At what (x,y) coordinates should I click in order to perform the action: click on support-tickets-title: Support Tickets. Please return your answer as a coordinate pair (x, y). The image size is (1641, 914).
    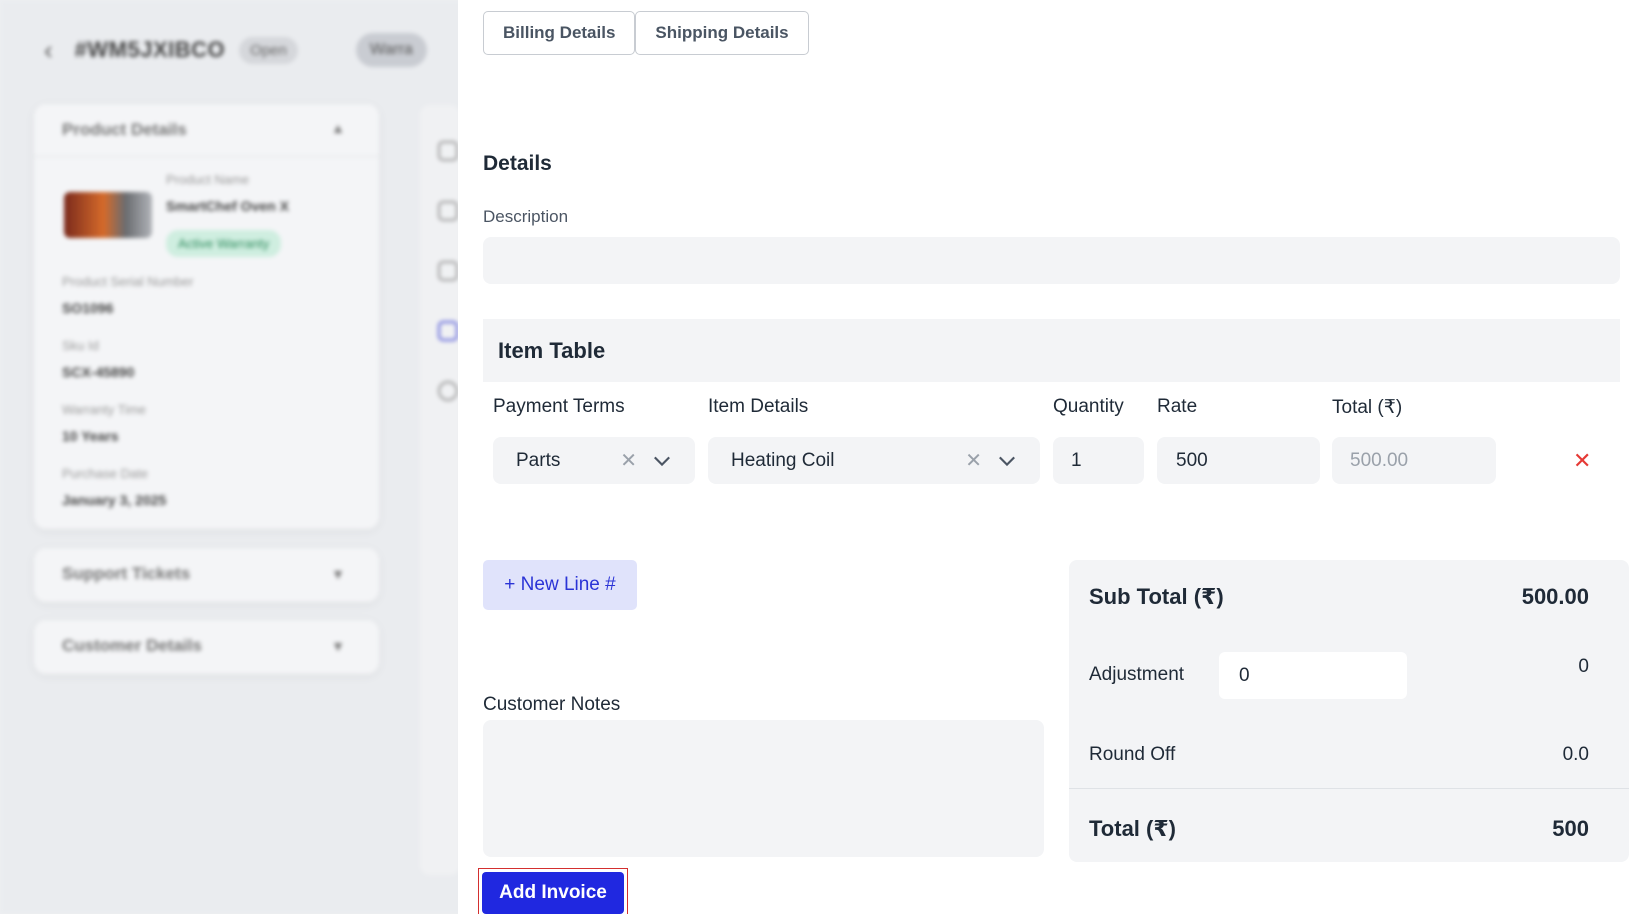
    Looking at the image, I should click on (126, 573).